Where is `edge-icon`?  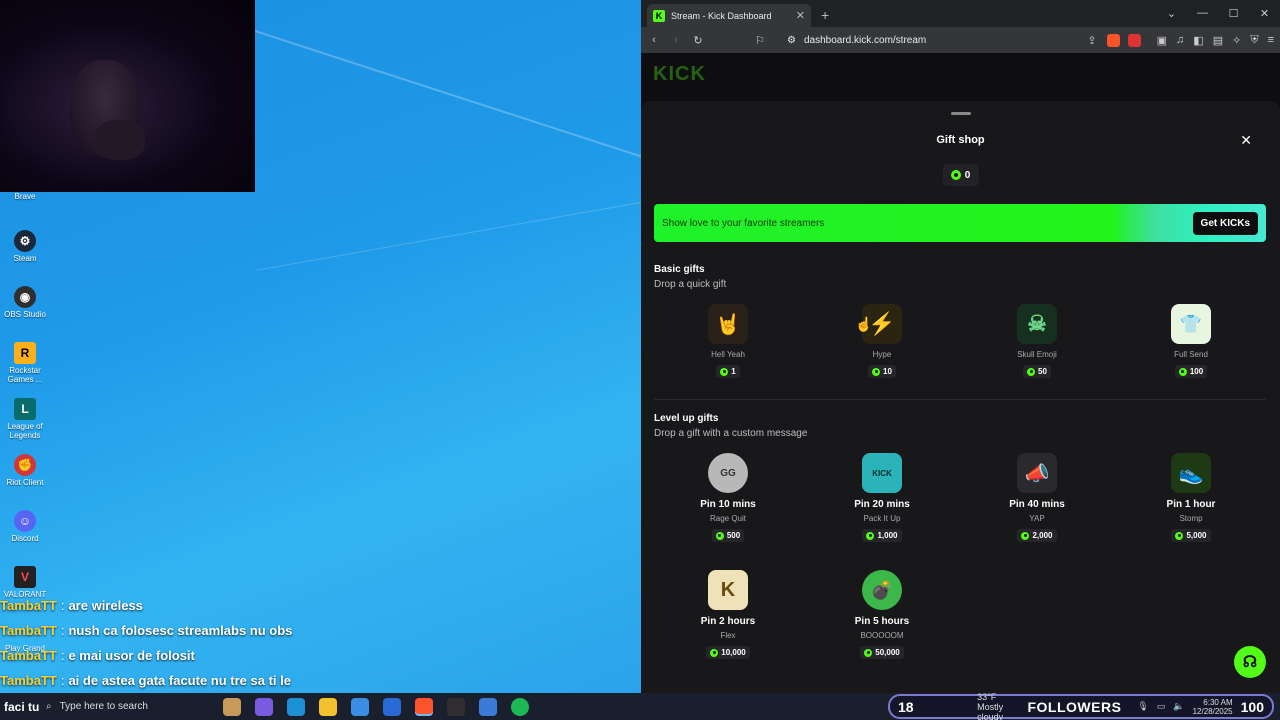 edge-icon is located at coordinates (296, 706).